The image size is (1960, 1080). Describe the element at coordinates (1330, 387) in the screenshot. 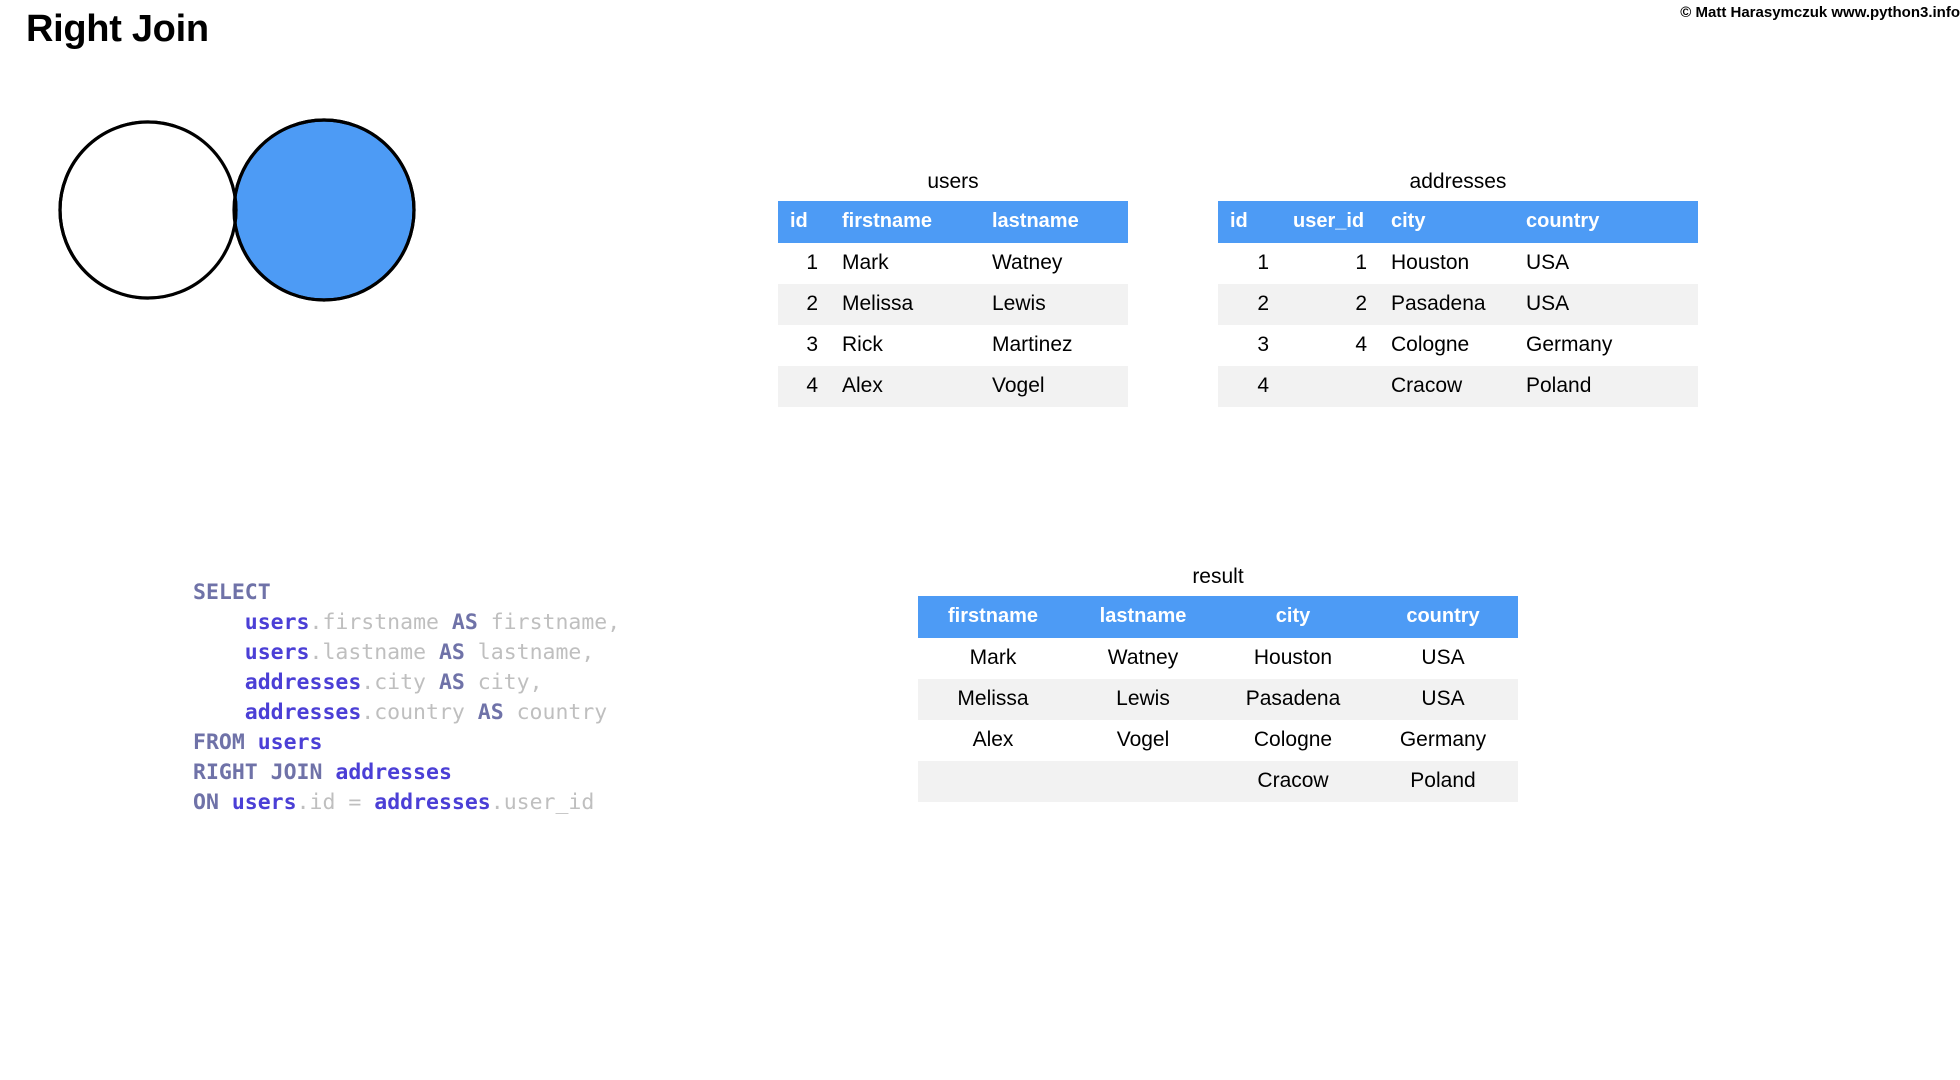

I see `cell-user-id` at that location.